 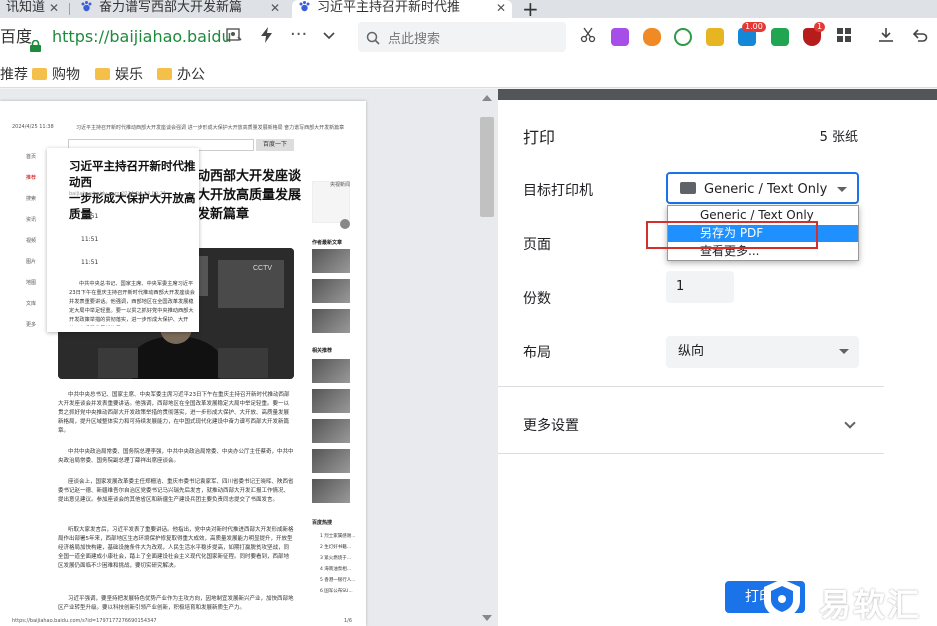 I want to click on tab-1: 讯知道 ✕, so click(x=32, y=9).